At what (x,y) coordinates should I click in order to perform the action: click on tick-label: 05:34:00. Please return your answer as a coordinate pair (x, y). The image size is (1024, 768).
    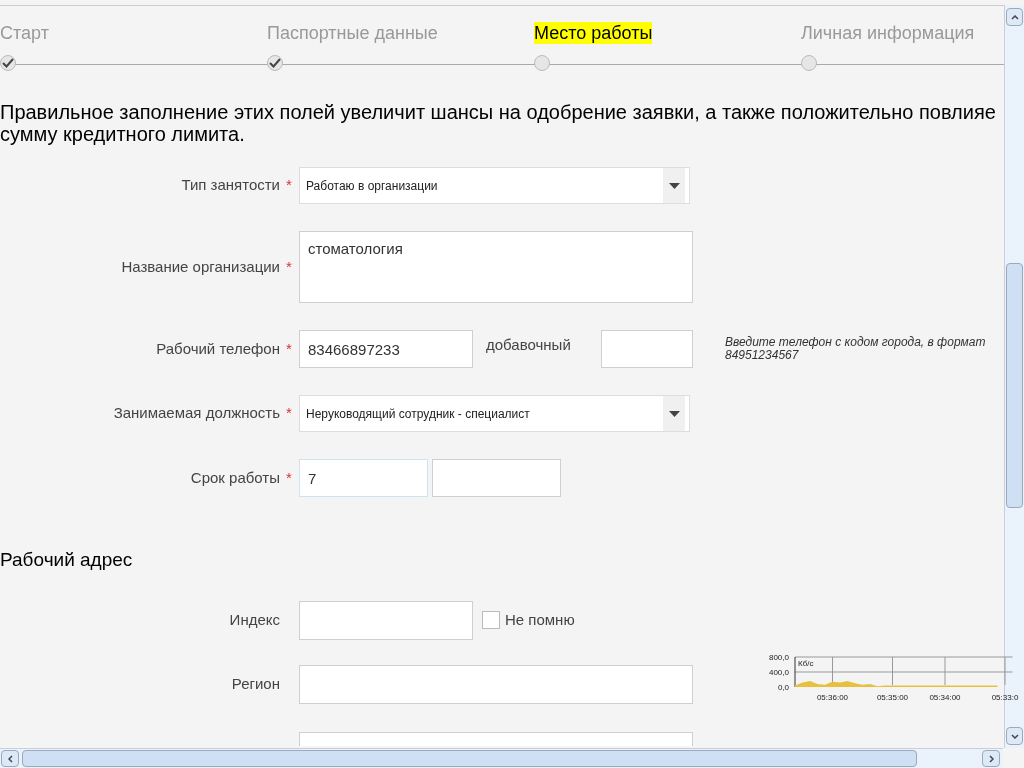
    Looking at the image, I should click on (945, 697).